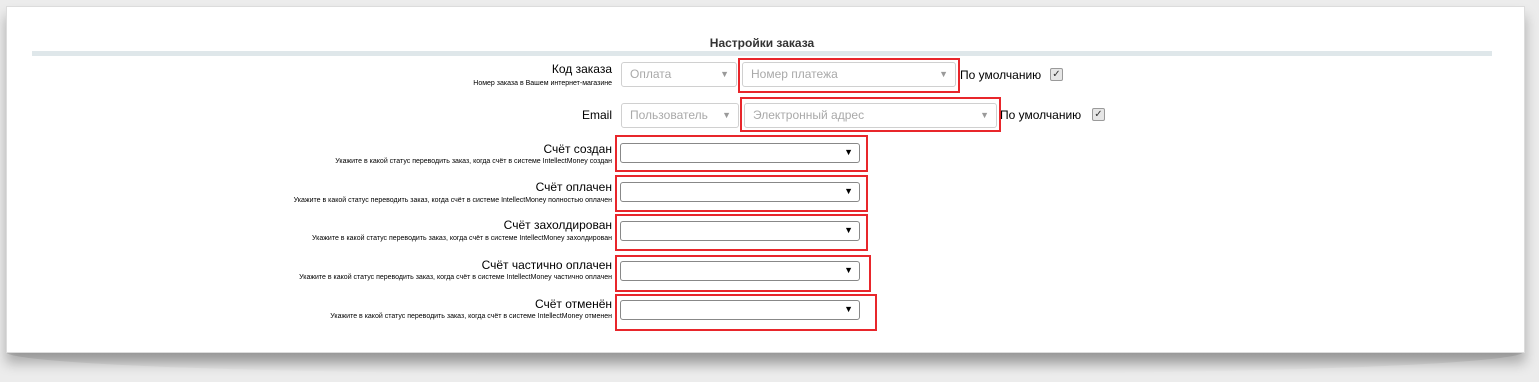 This screenshot has height=382, width=1539. Describe the element at coordinates (809, 115) in the screenshot. I see `email-field-value: Электронный адрес` at that location.